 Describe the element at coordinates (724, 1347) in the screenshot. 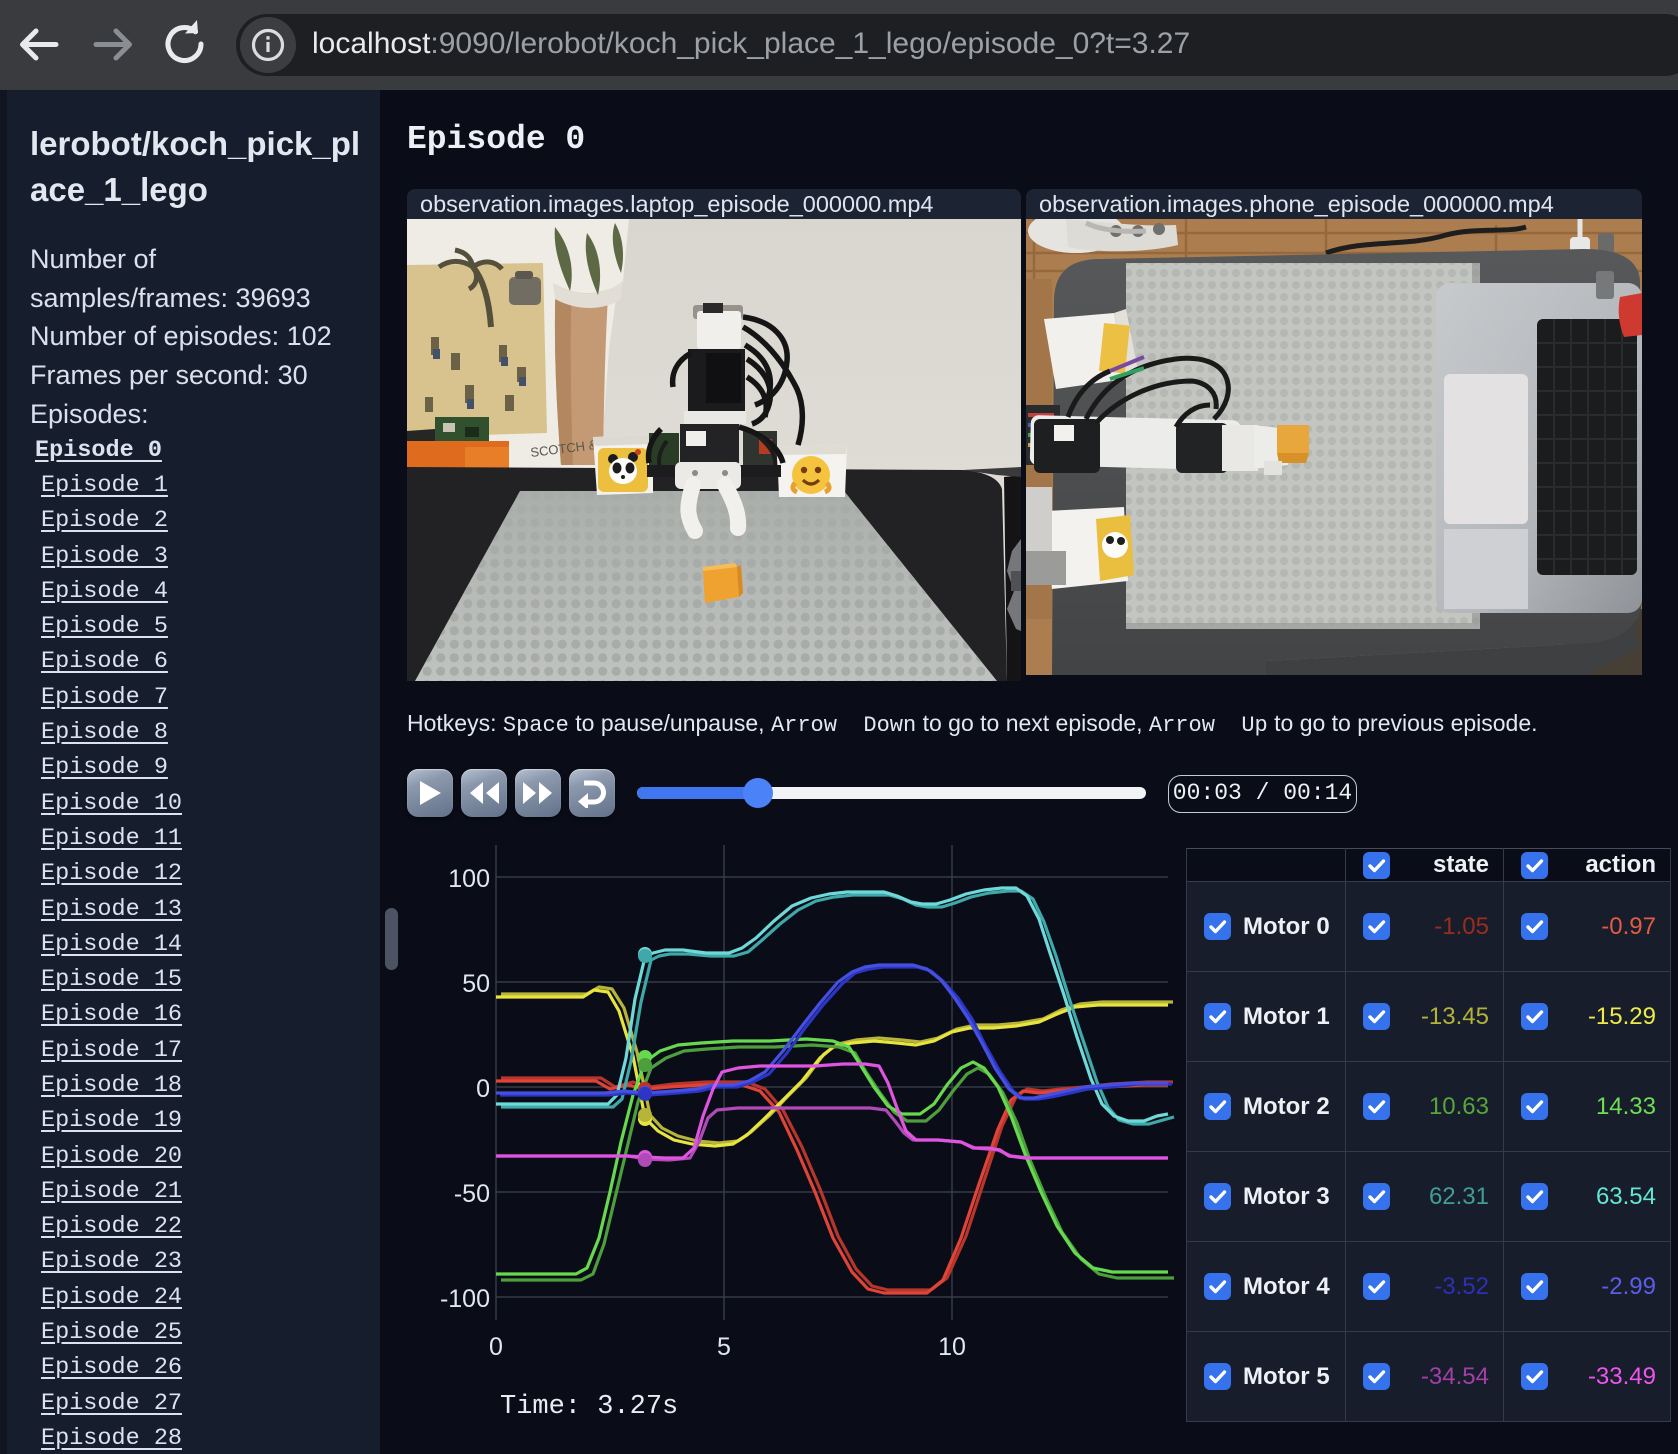

I see `svg-text: 5` at that location.